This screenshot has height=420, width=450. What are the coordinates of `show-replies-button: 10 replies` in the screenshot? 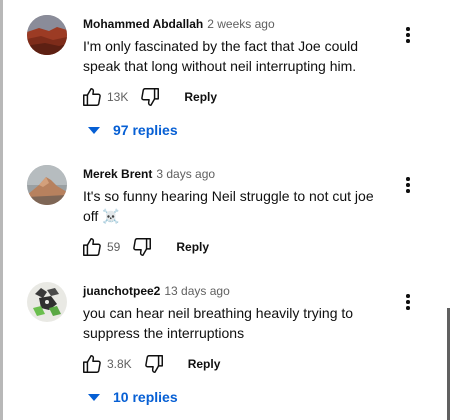 It's located at (133, 397).